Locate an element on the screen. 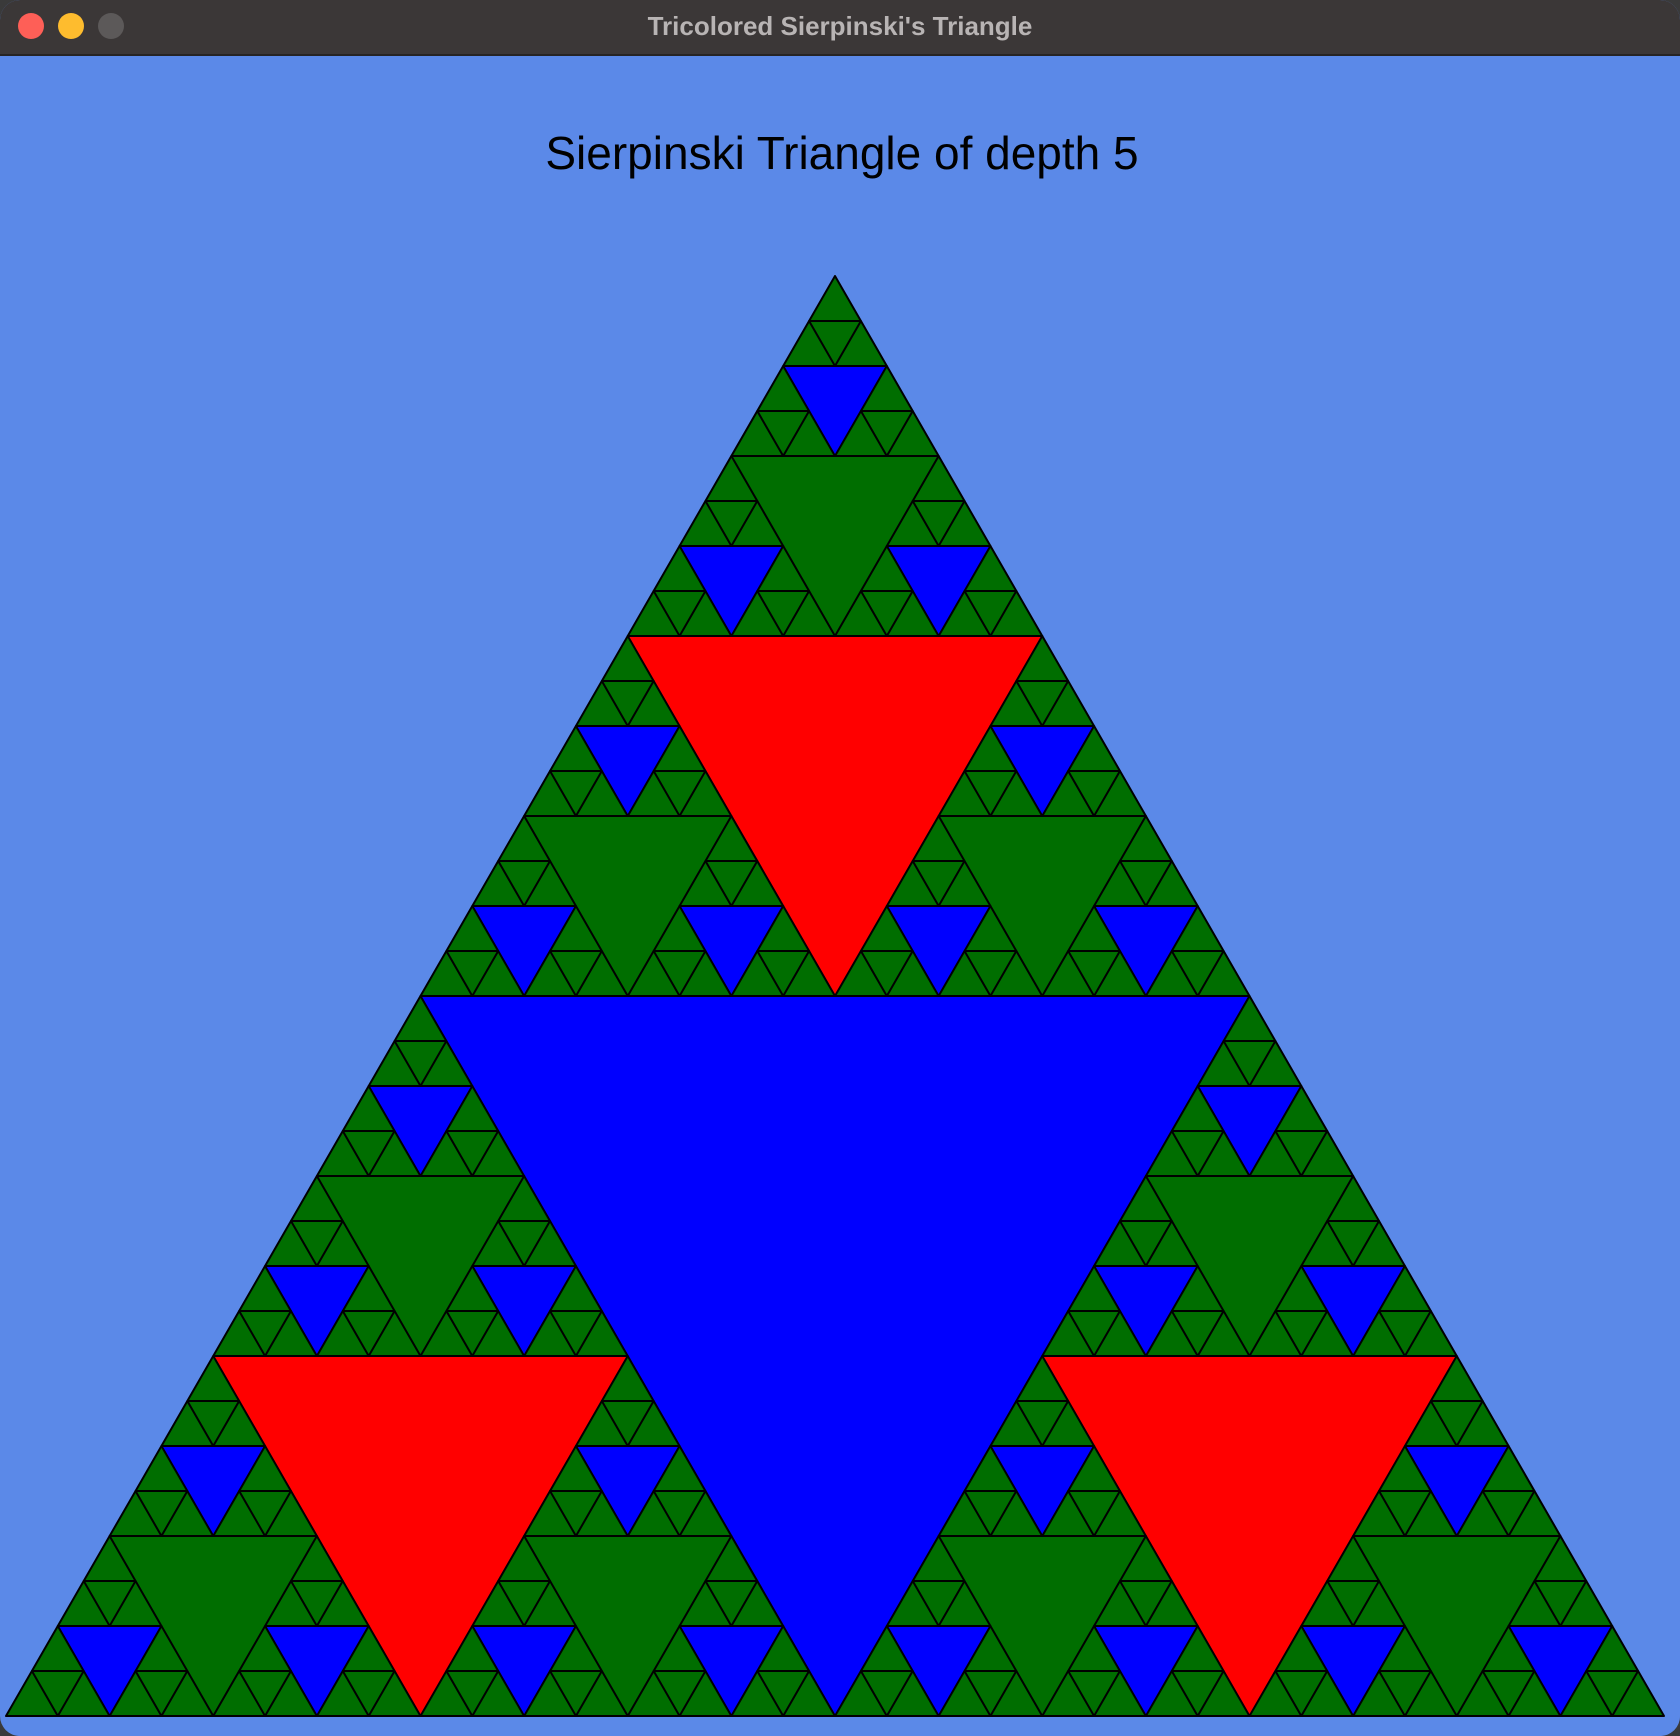  title-bar: Tricolored Sierpinski's Triangle is located at coordinates (840, 28).